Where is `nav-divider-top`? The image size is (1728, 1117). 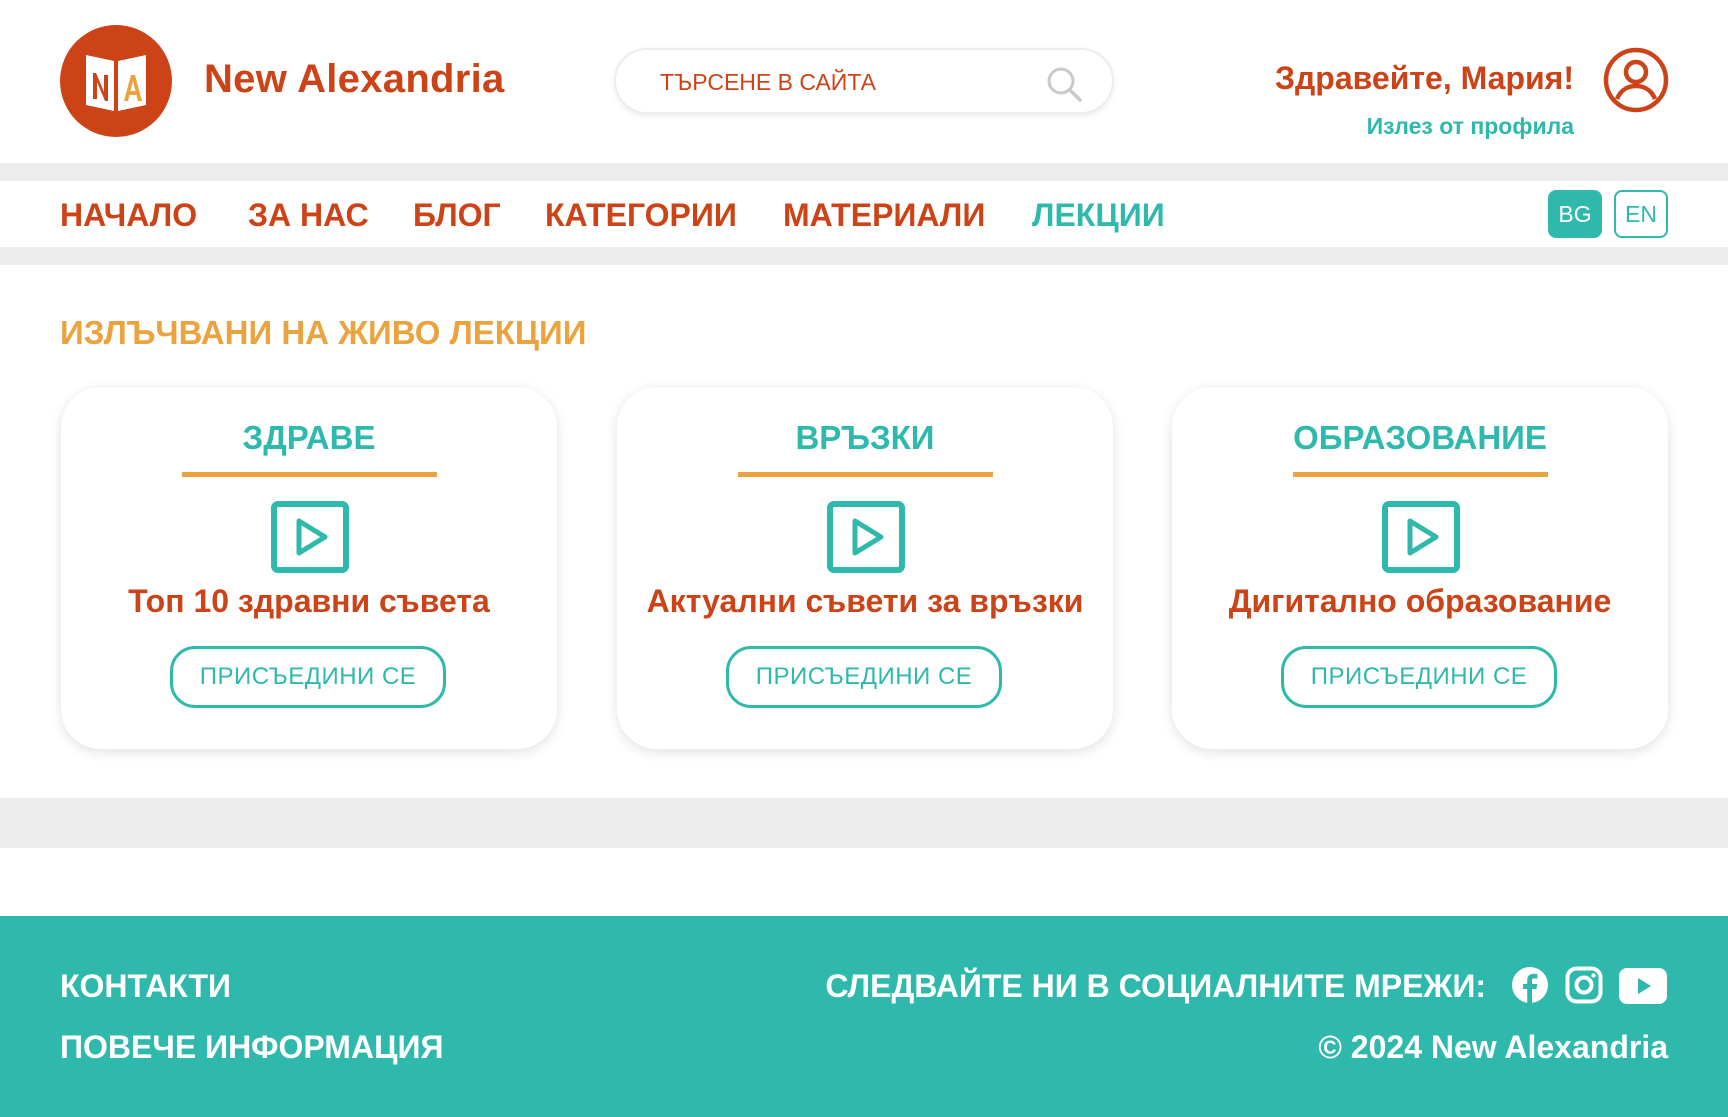
nav-divider-top is located at coordinates (864, 172).